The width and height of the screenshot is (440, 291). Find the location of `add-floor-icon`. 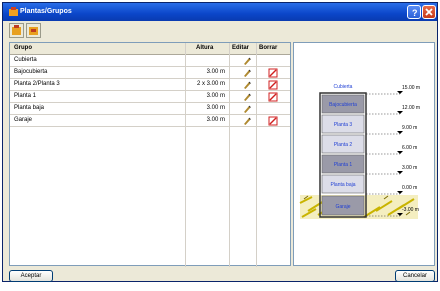

add-floor-icon is located at coordinates (16, 30).